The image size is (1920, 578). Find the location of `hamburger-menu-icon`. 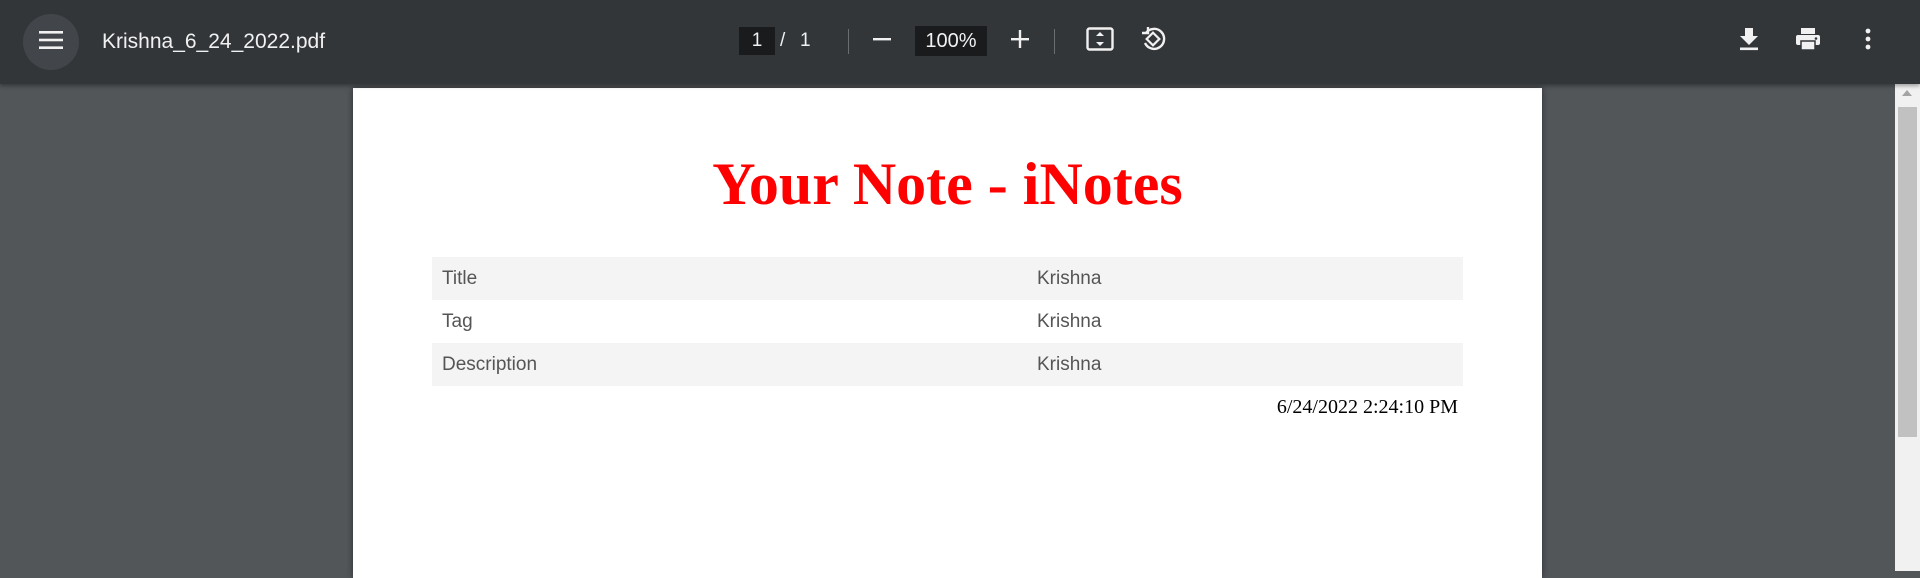

hamburger-menu-icon is located at coordinates (51, 42).